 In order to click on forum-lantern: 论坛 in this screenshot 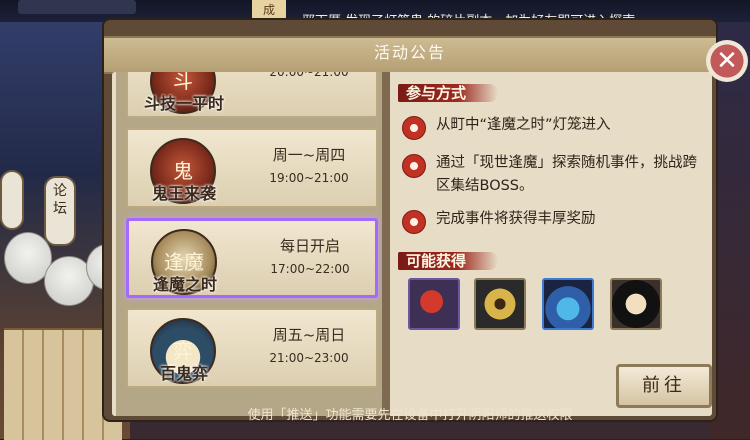, I will do `click(60, 211)`.